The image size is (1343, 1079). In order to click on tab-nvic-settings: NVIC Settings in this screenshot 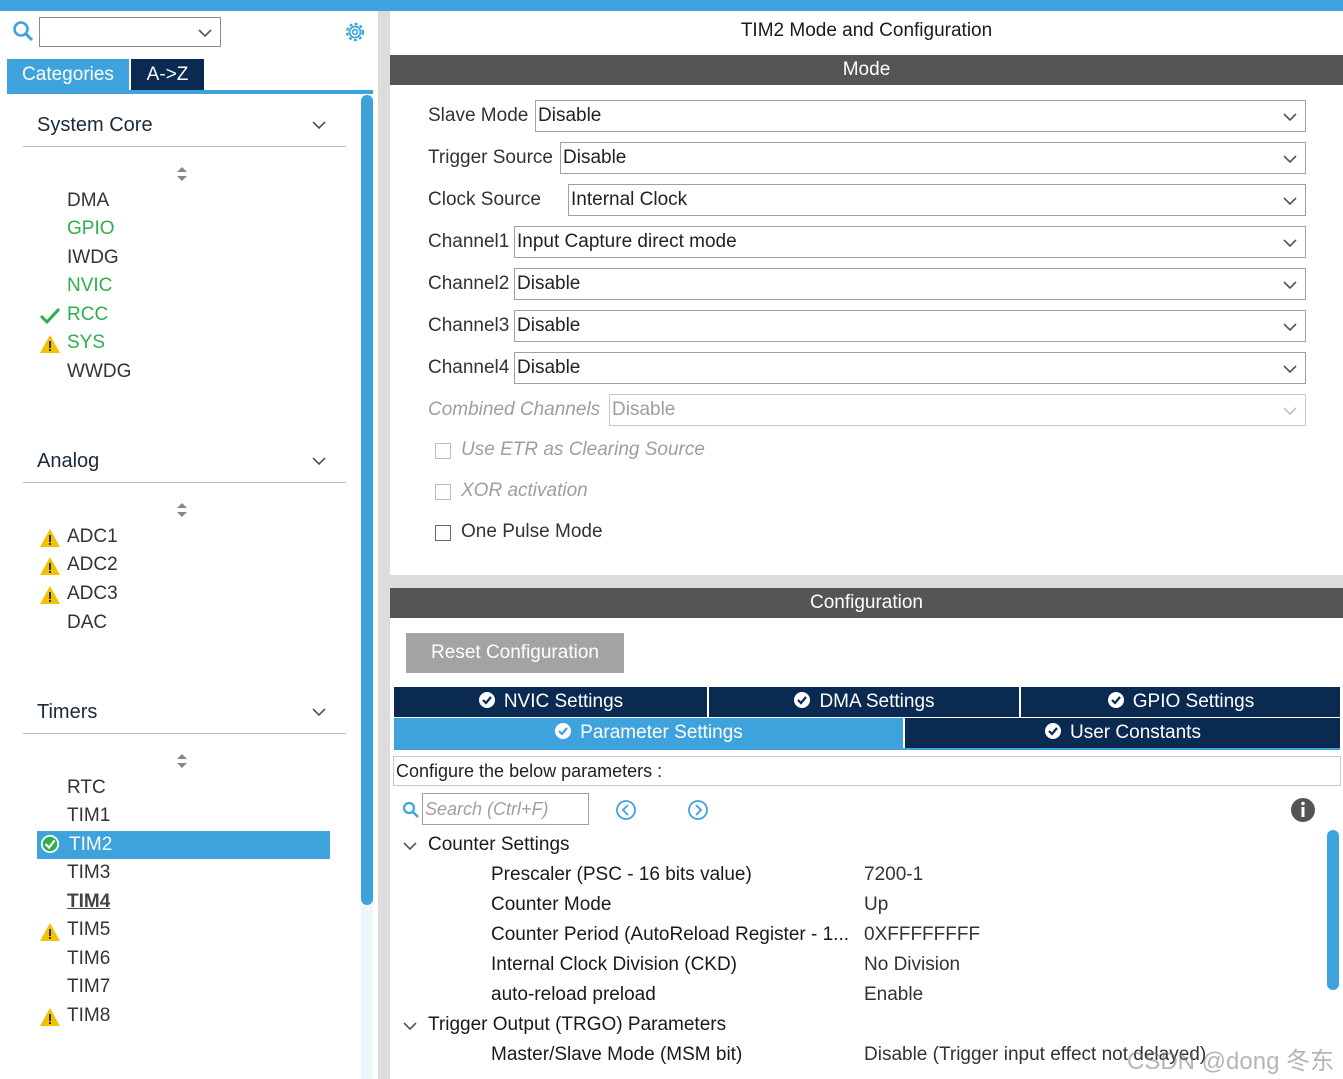, I will do `click(550, 702)`.